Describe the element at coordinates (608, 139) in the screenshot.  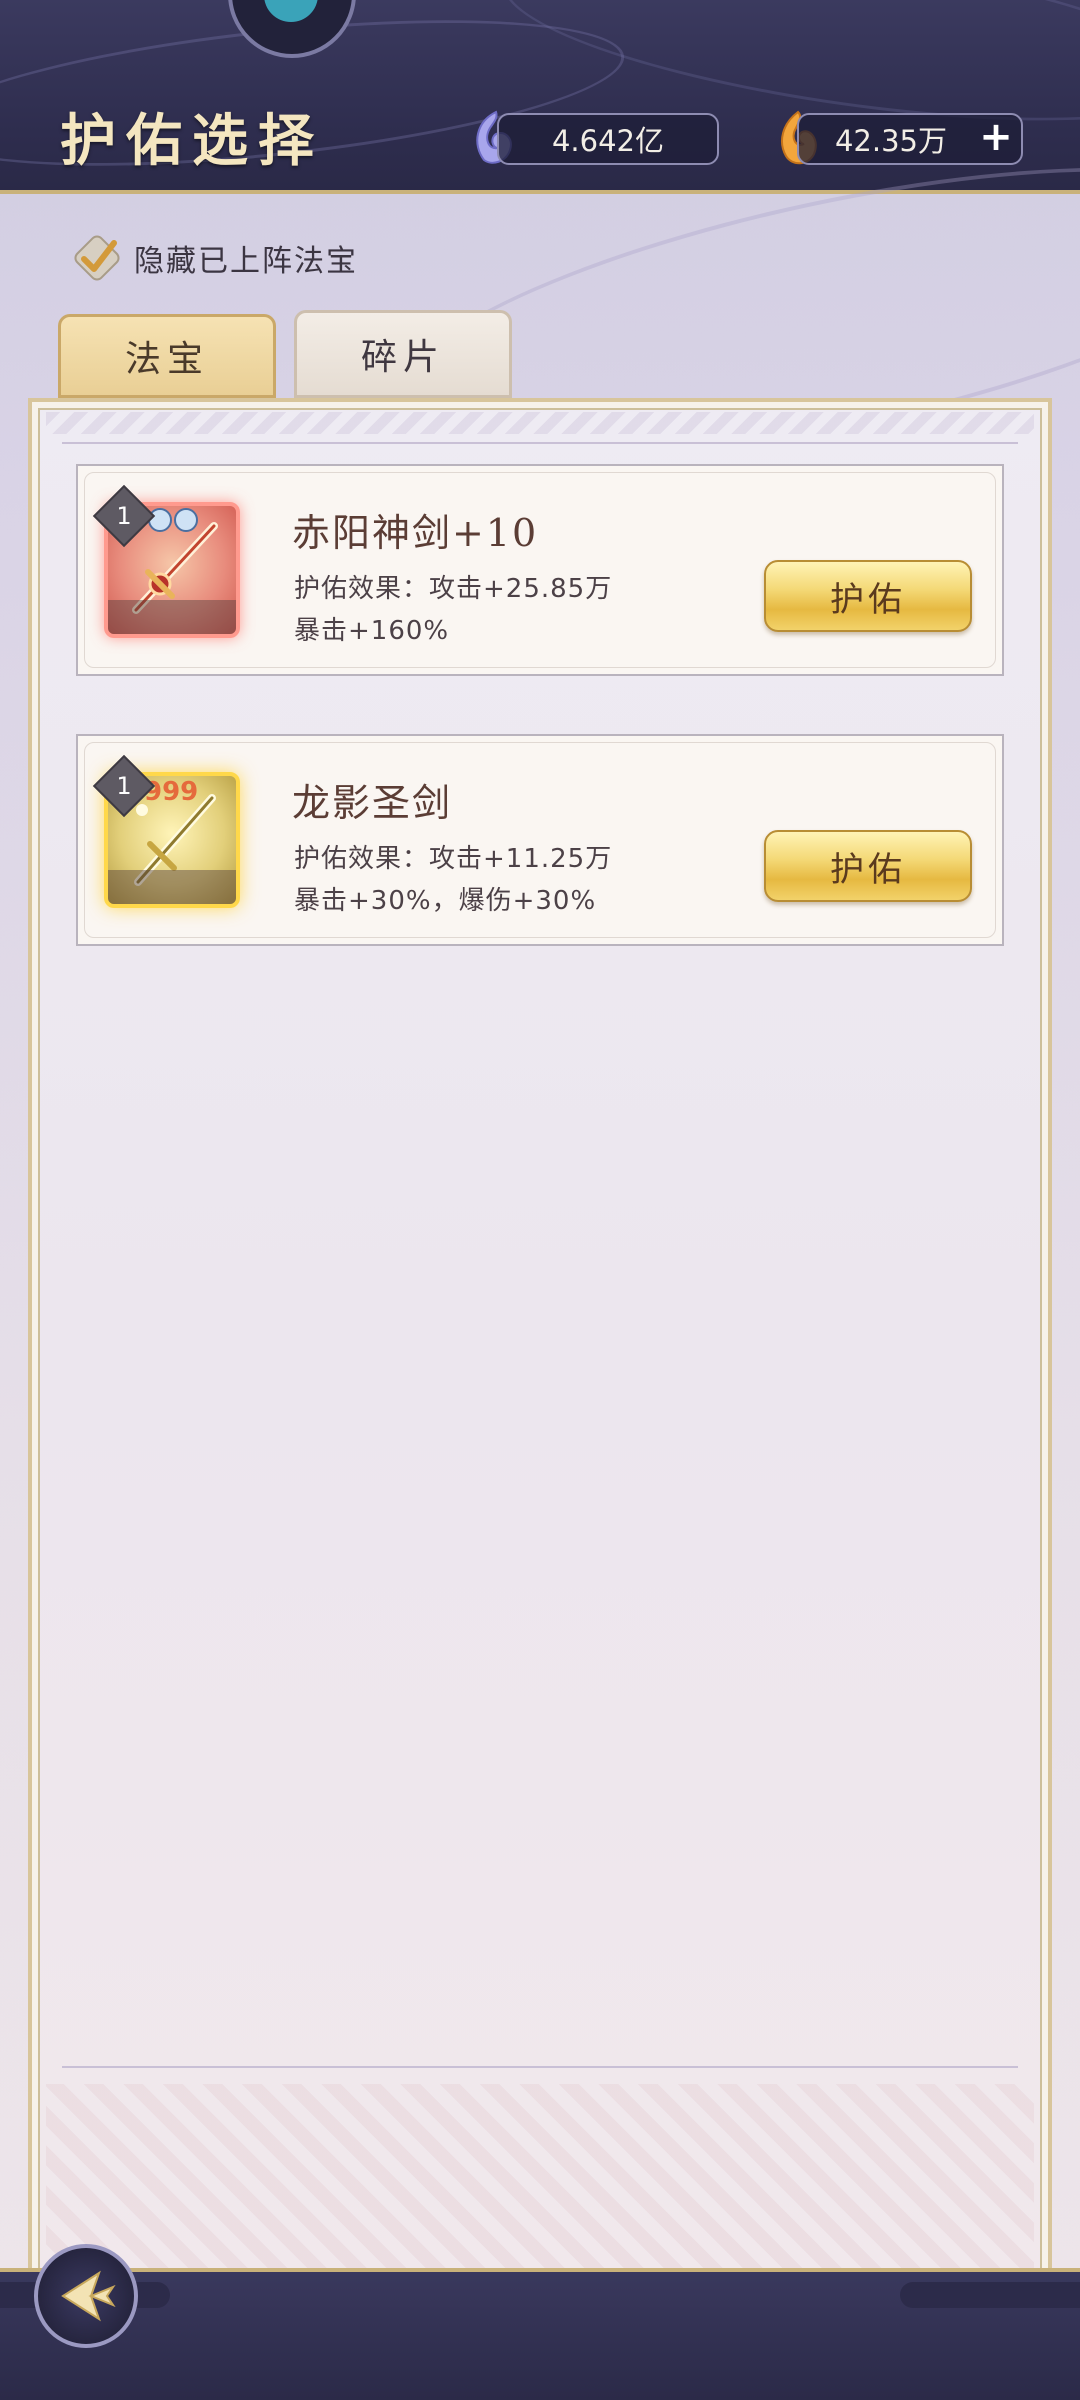
I see `jade-currency-display: 4.642亿` at that location.